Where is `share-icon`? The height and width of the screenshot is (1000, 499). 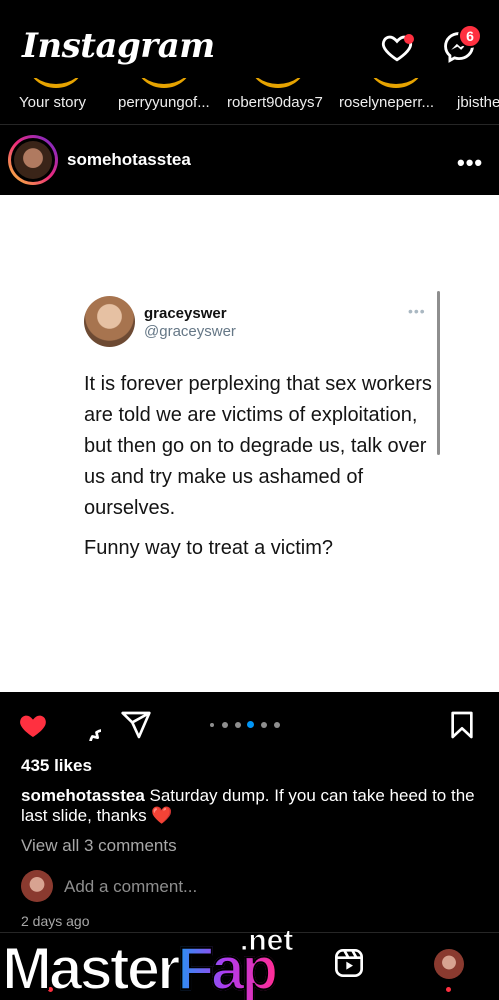 share-icon is located at coordinates (136, 725).